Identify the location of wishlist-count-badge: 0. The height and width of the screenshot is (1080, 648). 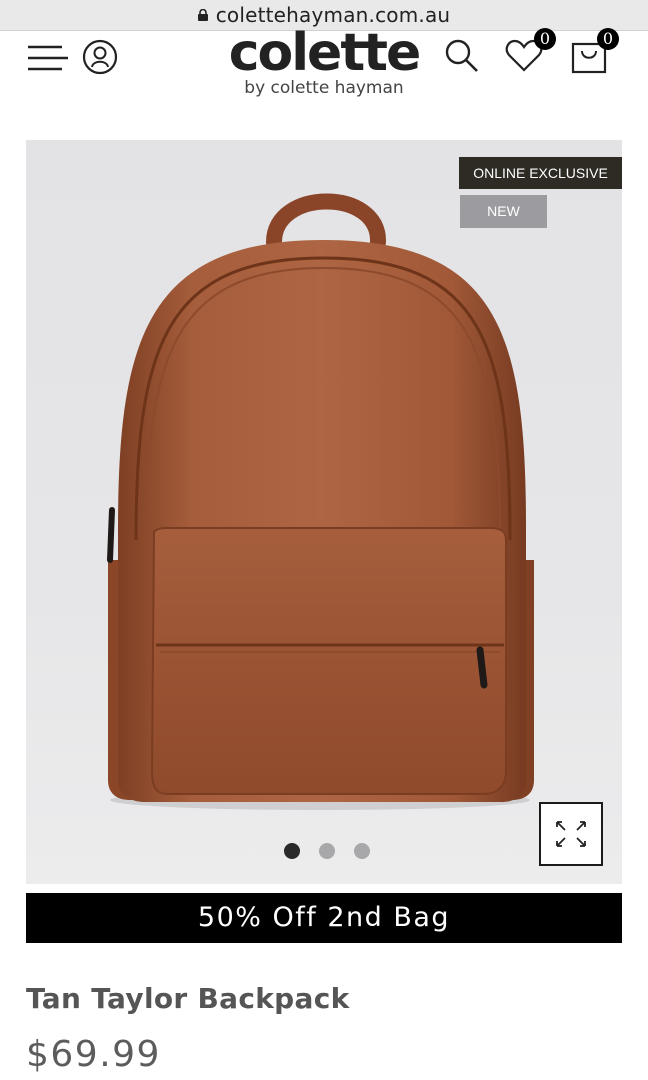
(545, 39).